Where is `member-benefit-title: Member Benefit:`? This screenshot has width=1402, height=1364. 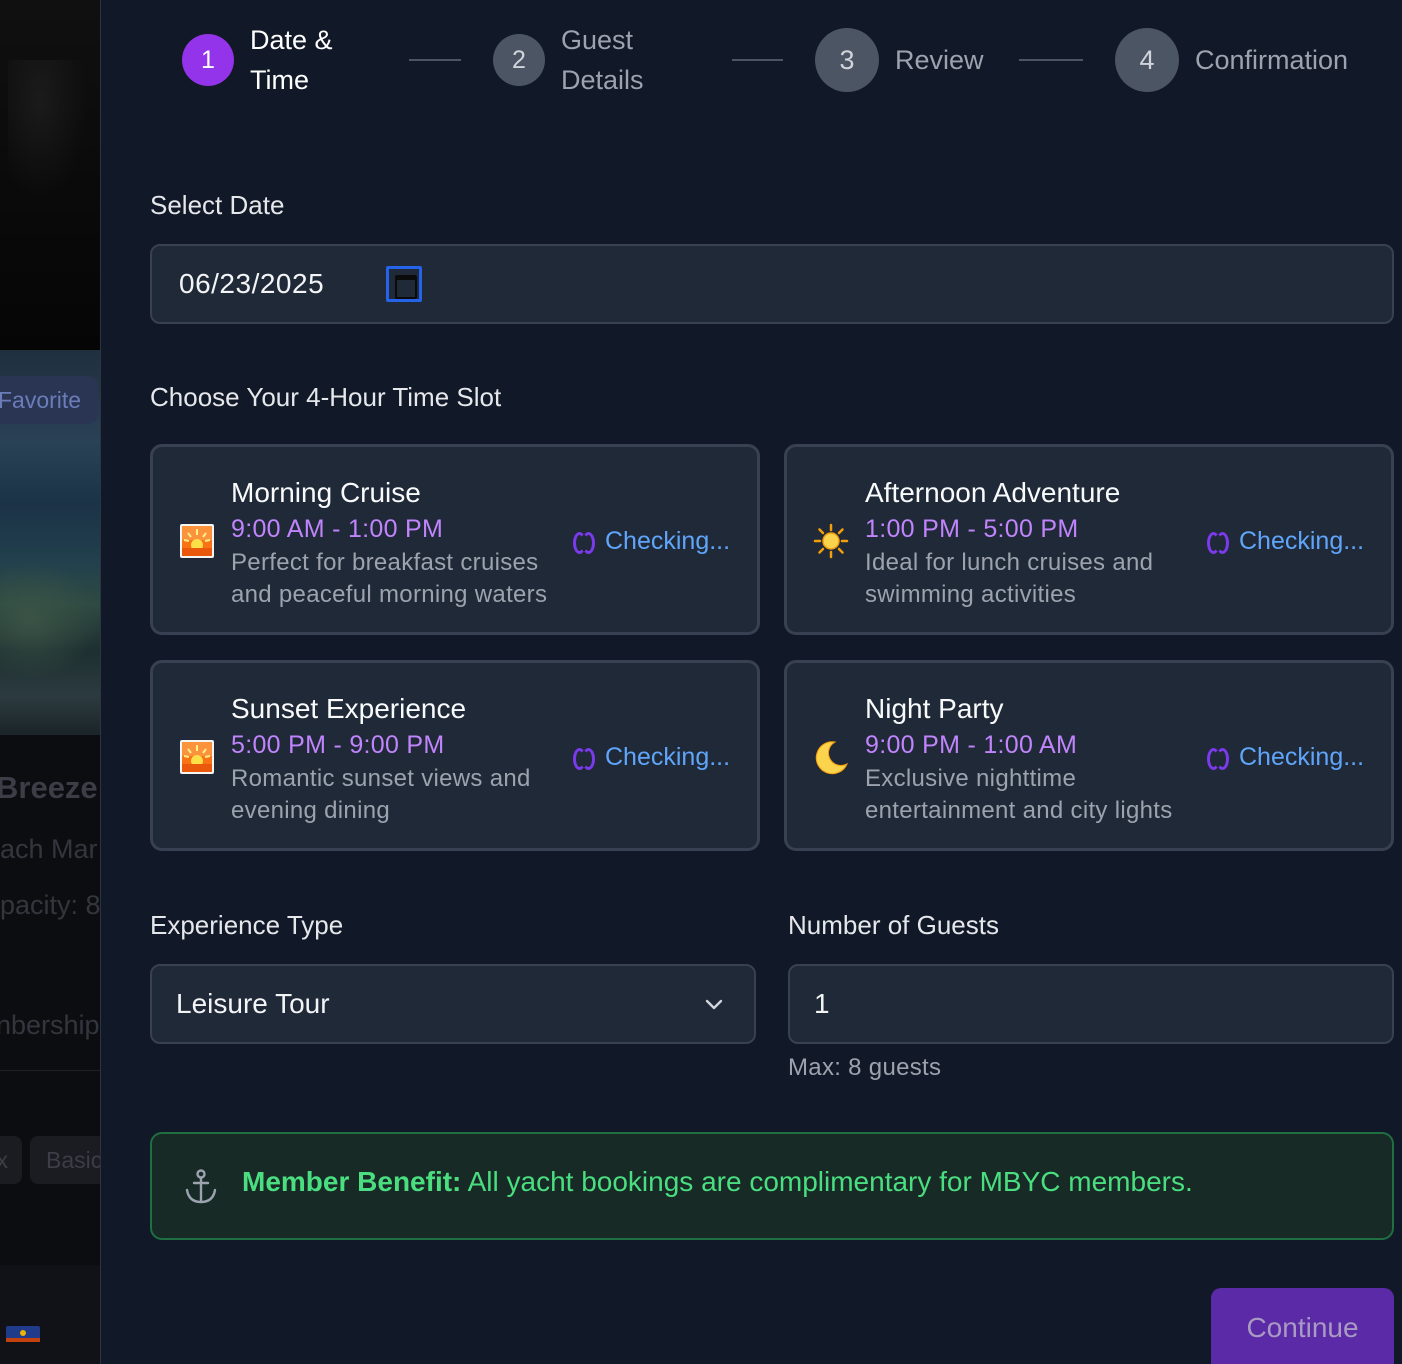 member-benefit-title: Member Benefit: is located at coordinates (352, 1181).